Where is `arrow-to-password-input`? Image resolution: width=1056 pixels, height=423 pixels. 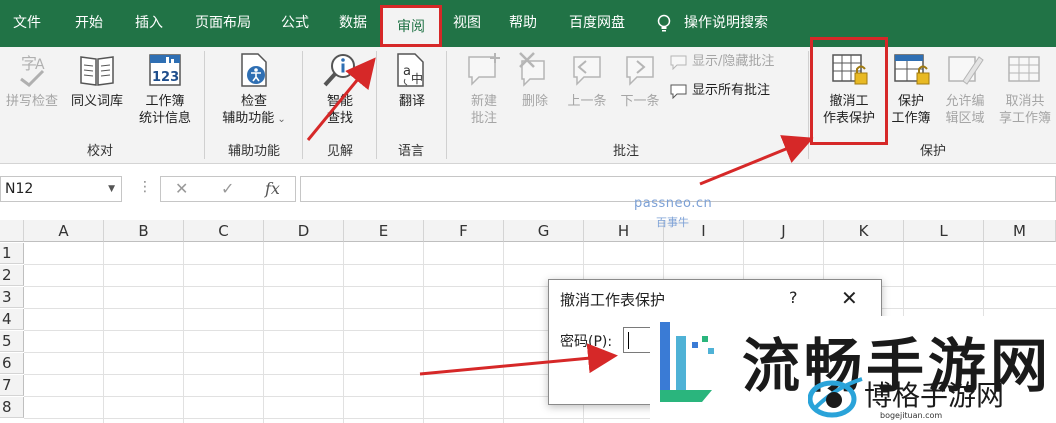 arrow-to-password-input is located at coordinates (518, 359).